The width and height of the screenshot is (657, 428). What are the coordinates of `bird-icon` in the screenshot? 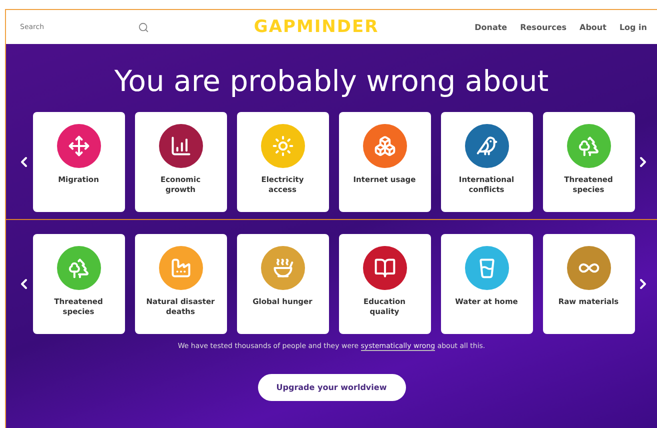 It's located at (487, 146).